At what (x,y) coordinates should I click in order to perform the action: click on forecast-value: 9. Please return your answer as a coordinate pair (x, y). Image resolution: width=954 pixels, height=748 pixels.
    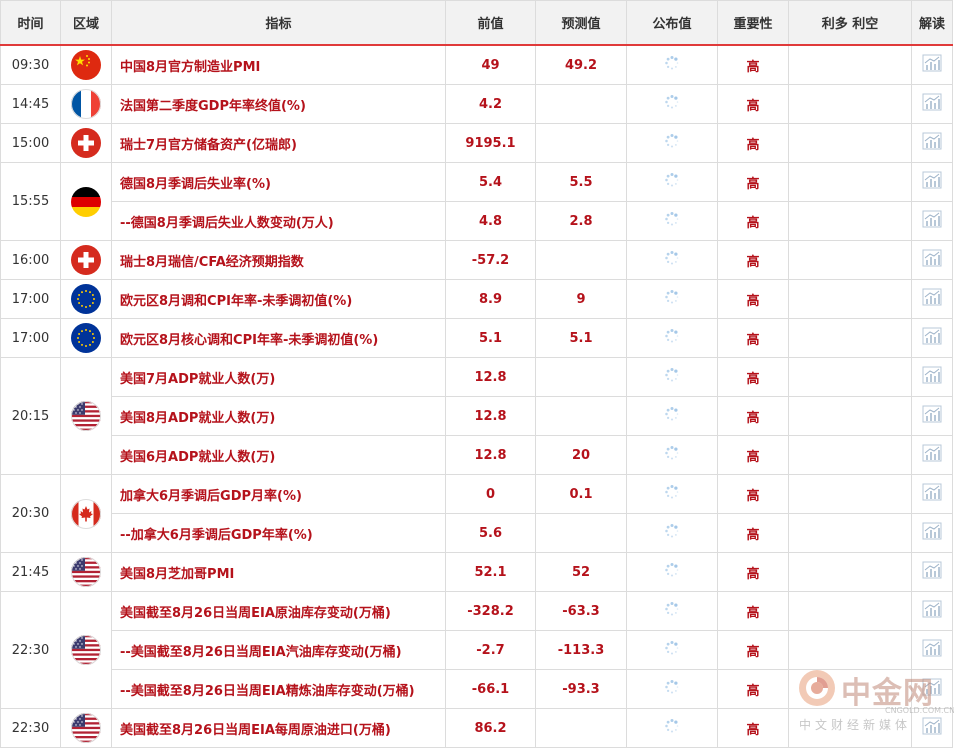
    Looking at the image, I should click on (581, 299).